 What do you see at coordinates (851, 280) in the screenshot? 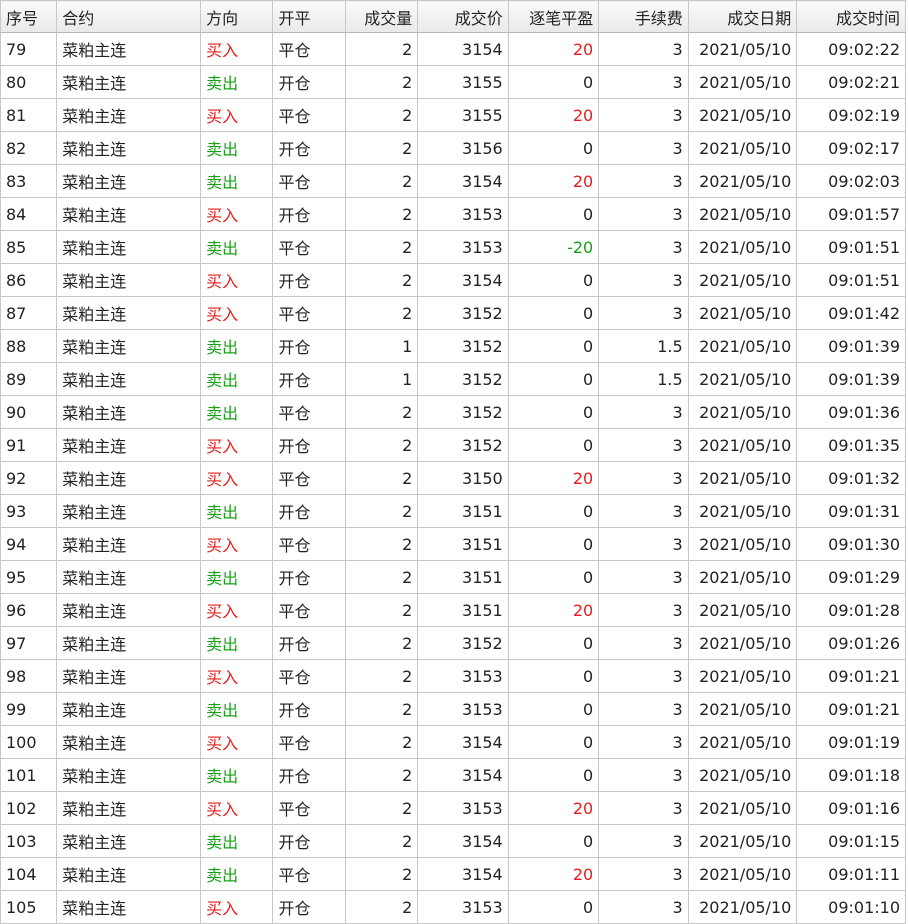
I see `cell-time: 09:01:51` at bounding box center [851, 280].